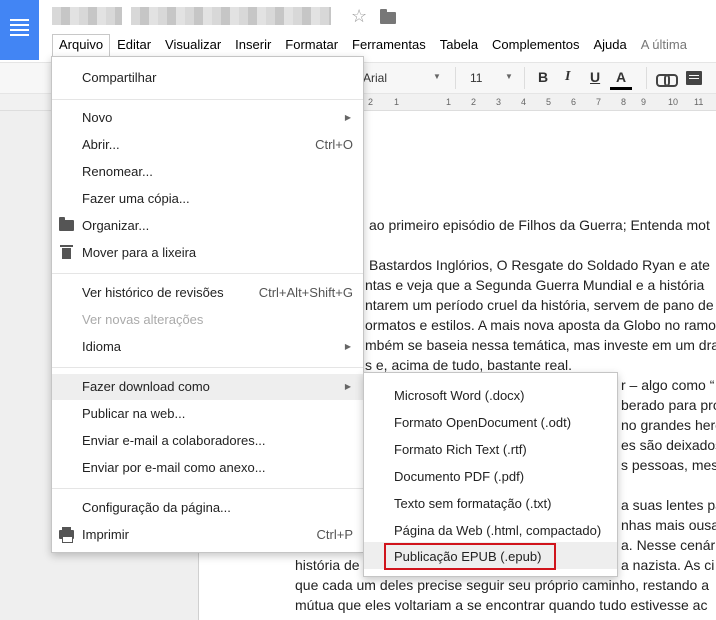  What do you see at coordinates (207, 118) in the screenshot?
I see `menu-item-new: Novo ▶` at bounding box center [207, 118].